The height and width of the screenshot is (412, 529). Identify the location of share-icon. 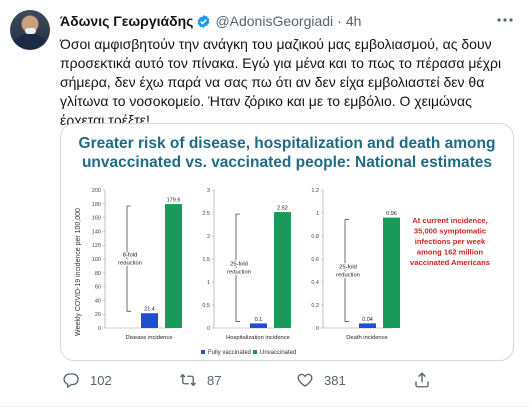
(422, 380).